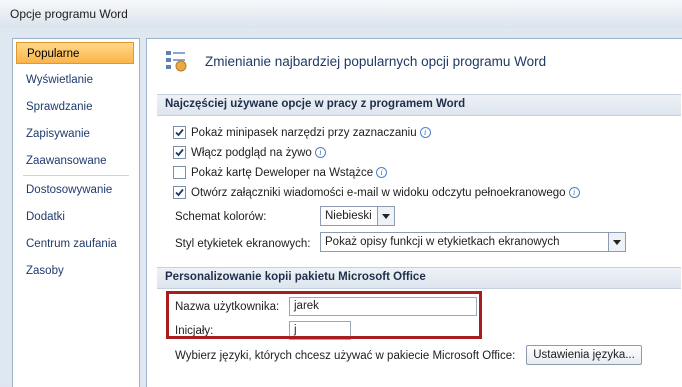  What do you see at coordinates (75, 217) in the screenshot?
I see `sidebar-item-dodatki: Dodatki` at bounding box center [75, 217].